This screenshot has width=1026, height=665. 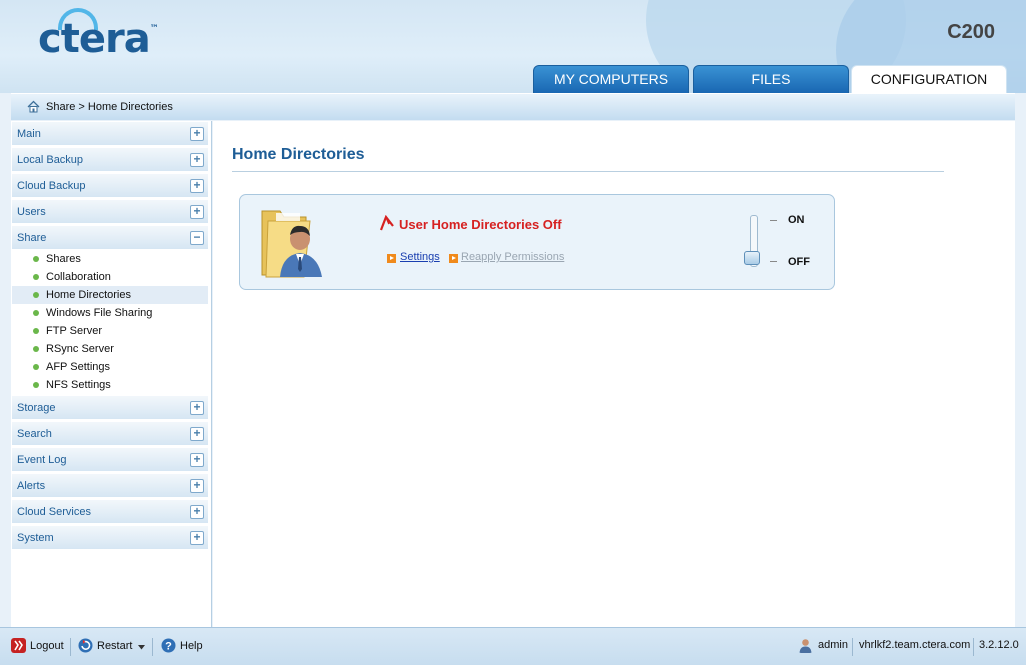 I want to click on sidebar-item-nfs-settings: NFS Settings, so click(x=110, y=385).